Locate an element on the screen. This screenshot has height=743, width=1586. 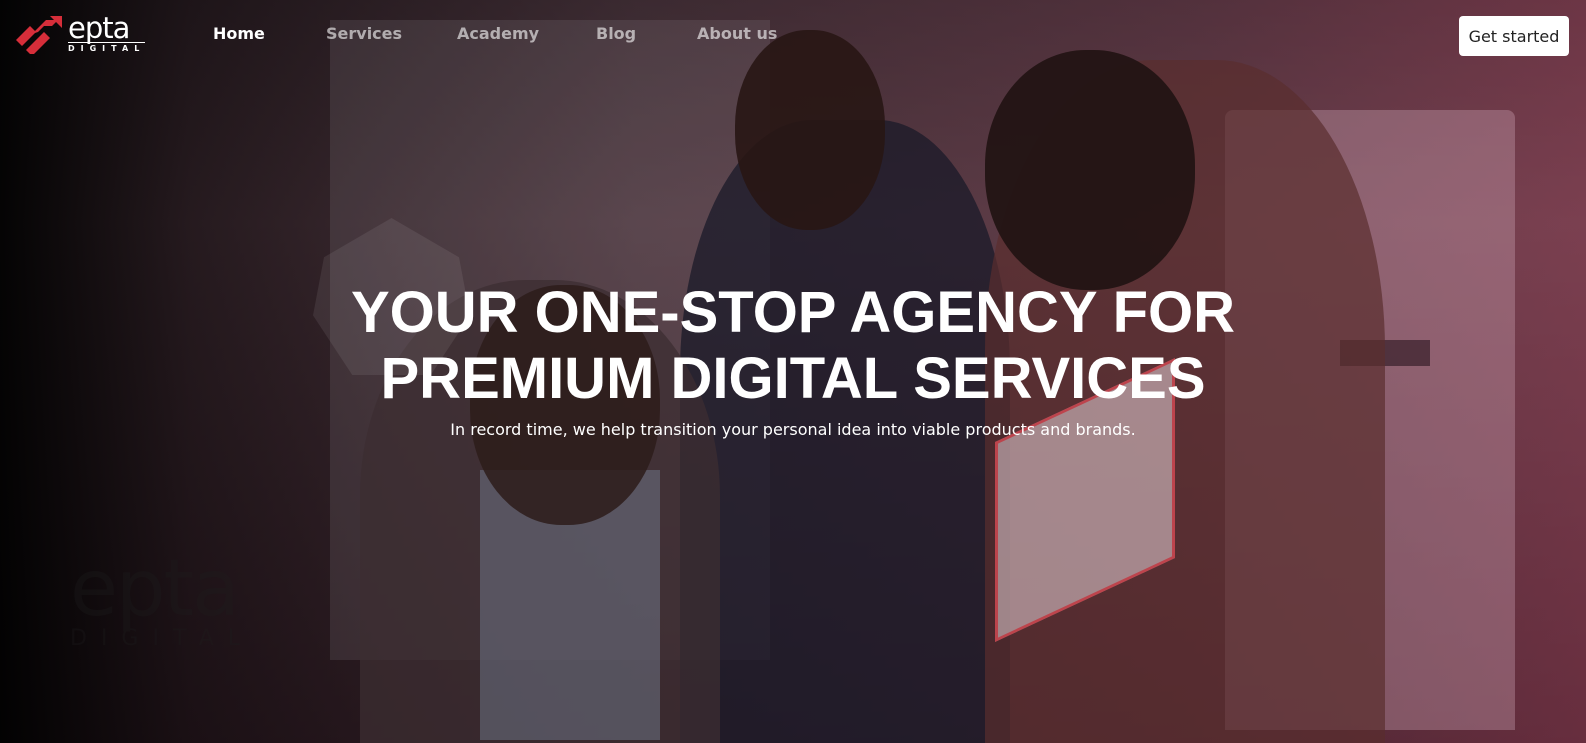
nav-item-blog: Blog is located at coordinates (616, 33).